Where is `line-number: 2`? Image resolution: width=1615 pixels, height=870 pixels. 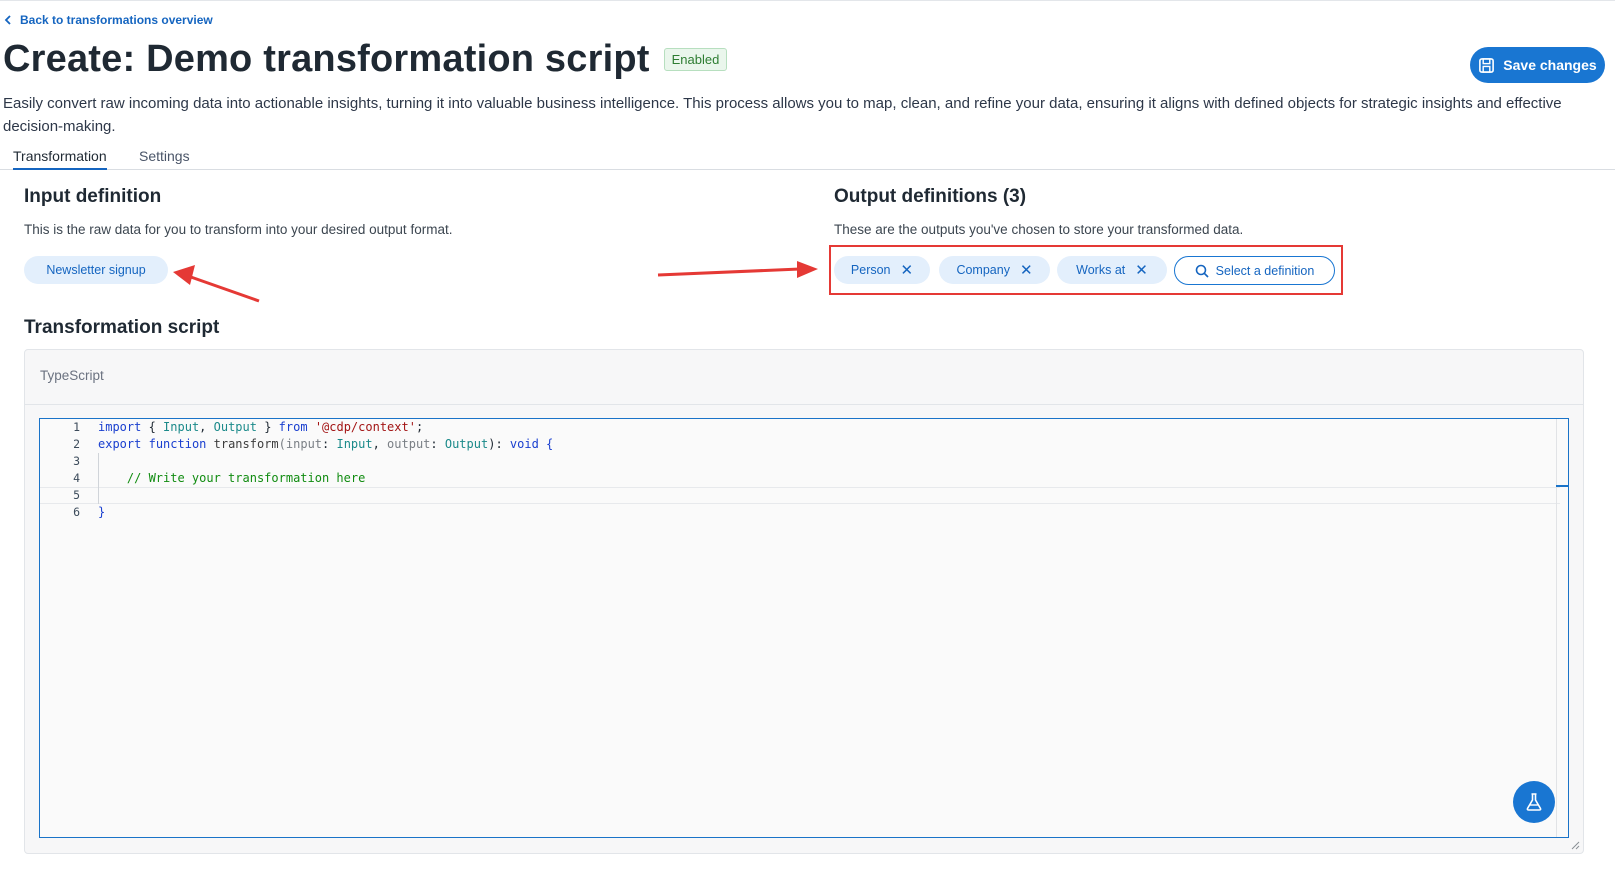 line-number: 2 is located at coordinates (76, 444).